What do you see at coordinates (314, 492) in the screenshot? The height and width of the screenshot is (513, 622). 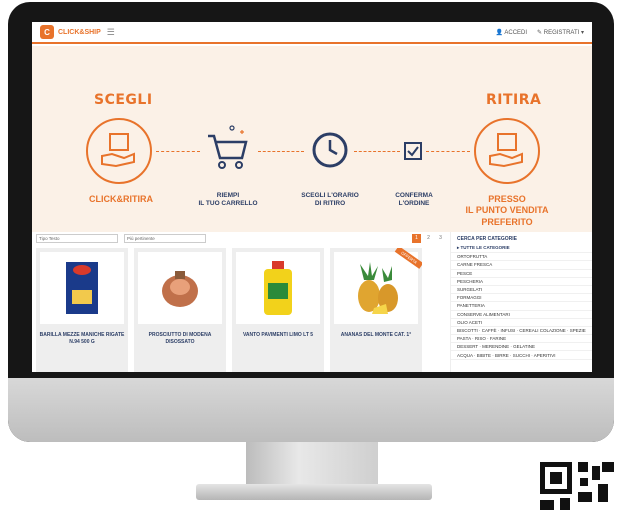 I see `monitor-base` at bounding box center [314, 492].